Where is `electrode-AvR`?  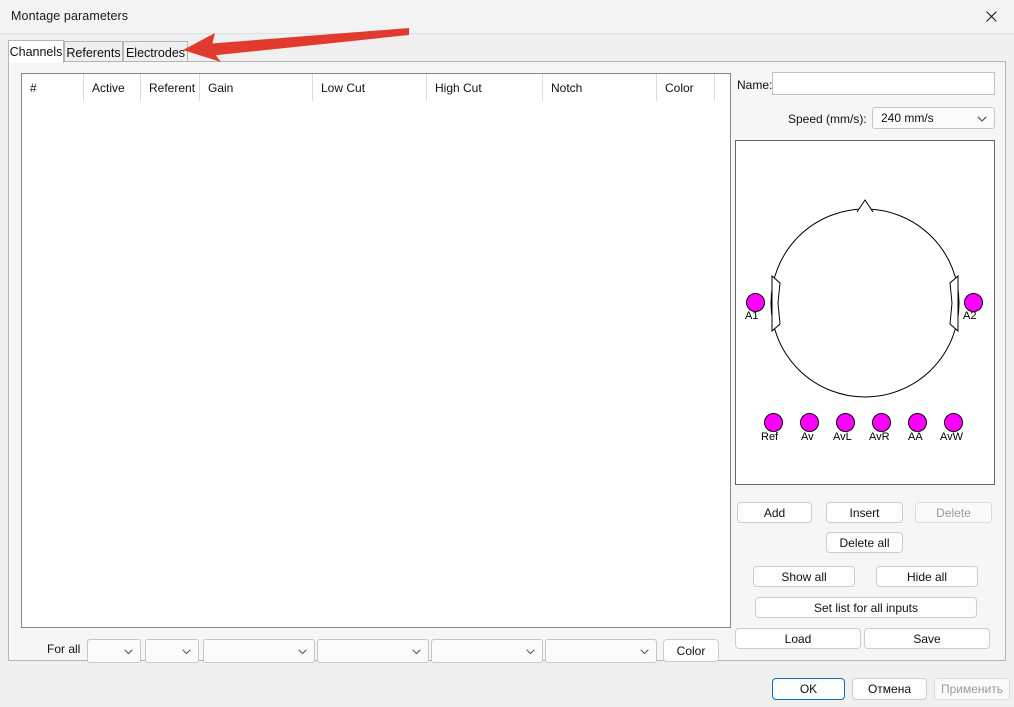
electrode-AvR is located at coordinates (881, 422).